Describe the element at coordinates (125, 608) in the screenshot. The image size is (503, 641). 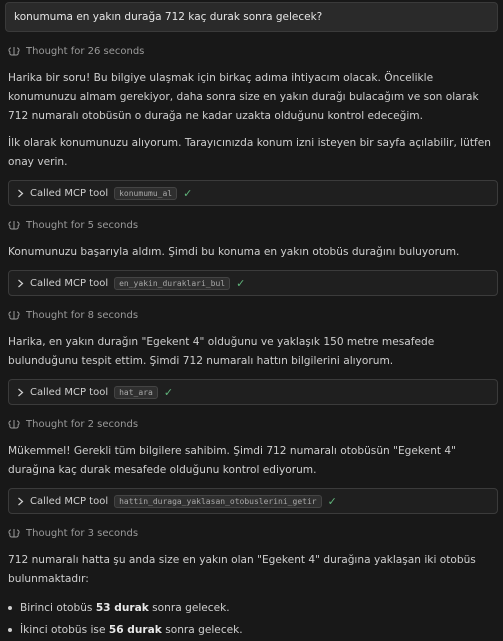
I see `list-item-text: Birinci otobüs 53 durak sonra gelecek.` at that location.